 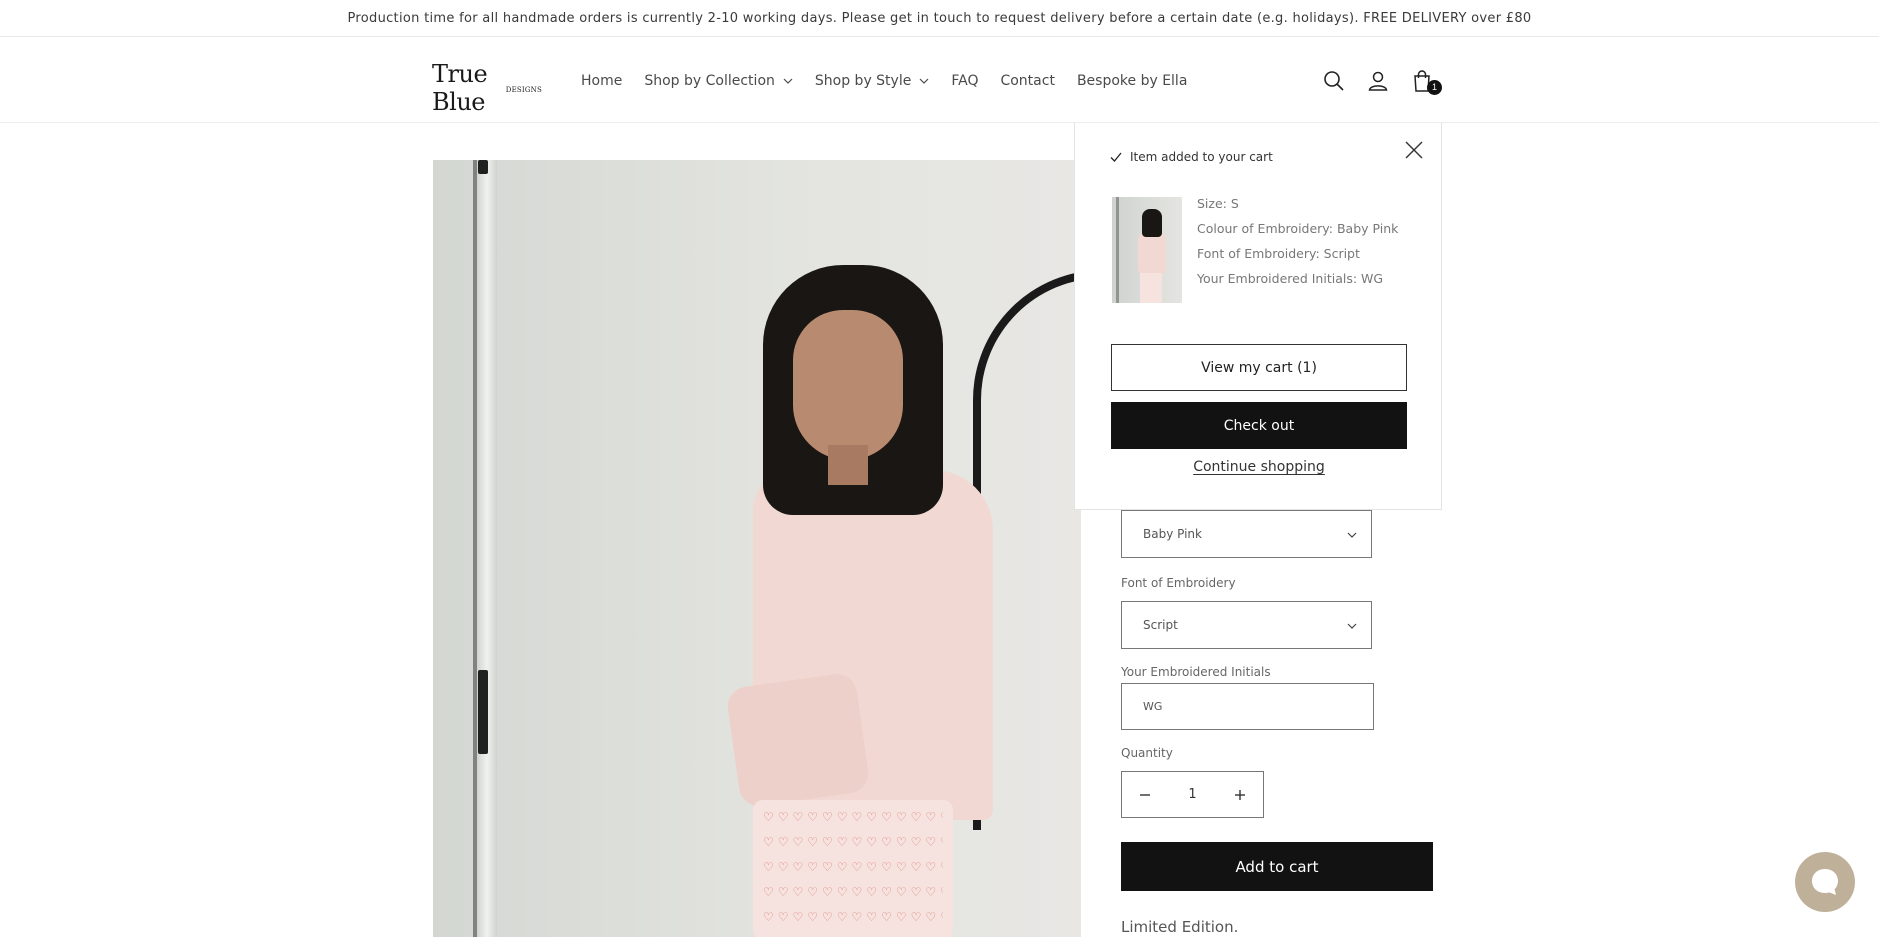 I want to click on thumb-hair, so click(x=1152, y=223).